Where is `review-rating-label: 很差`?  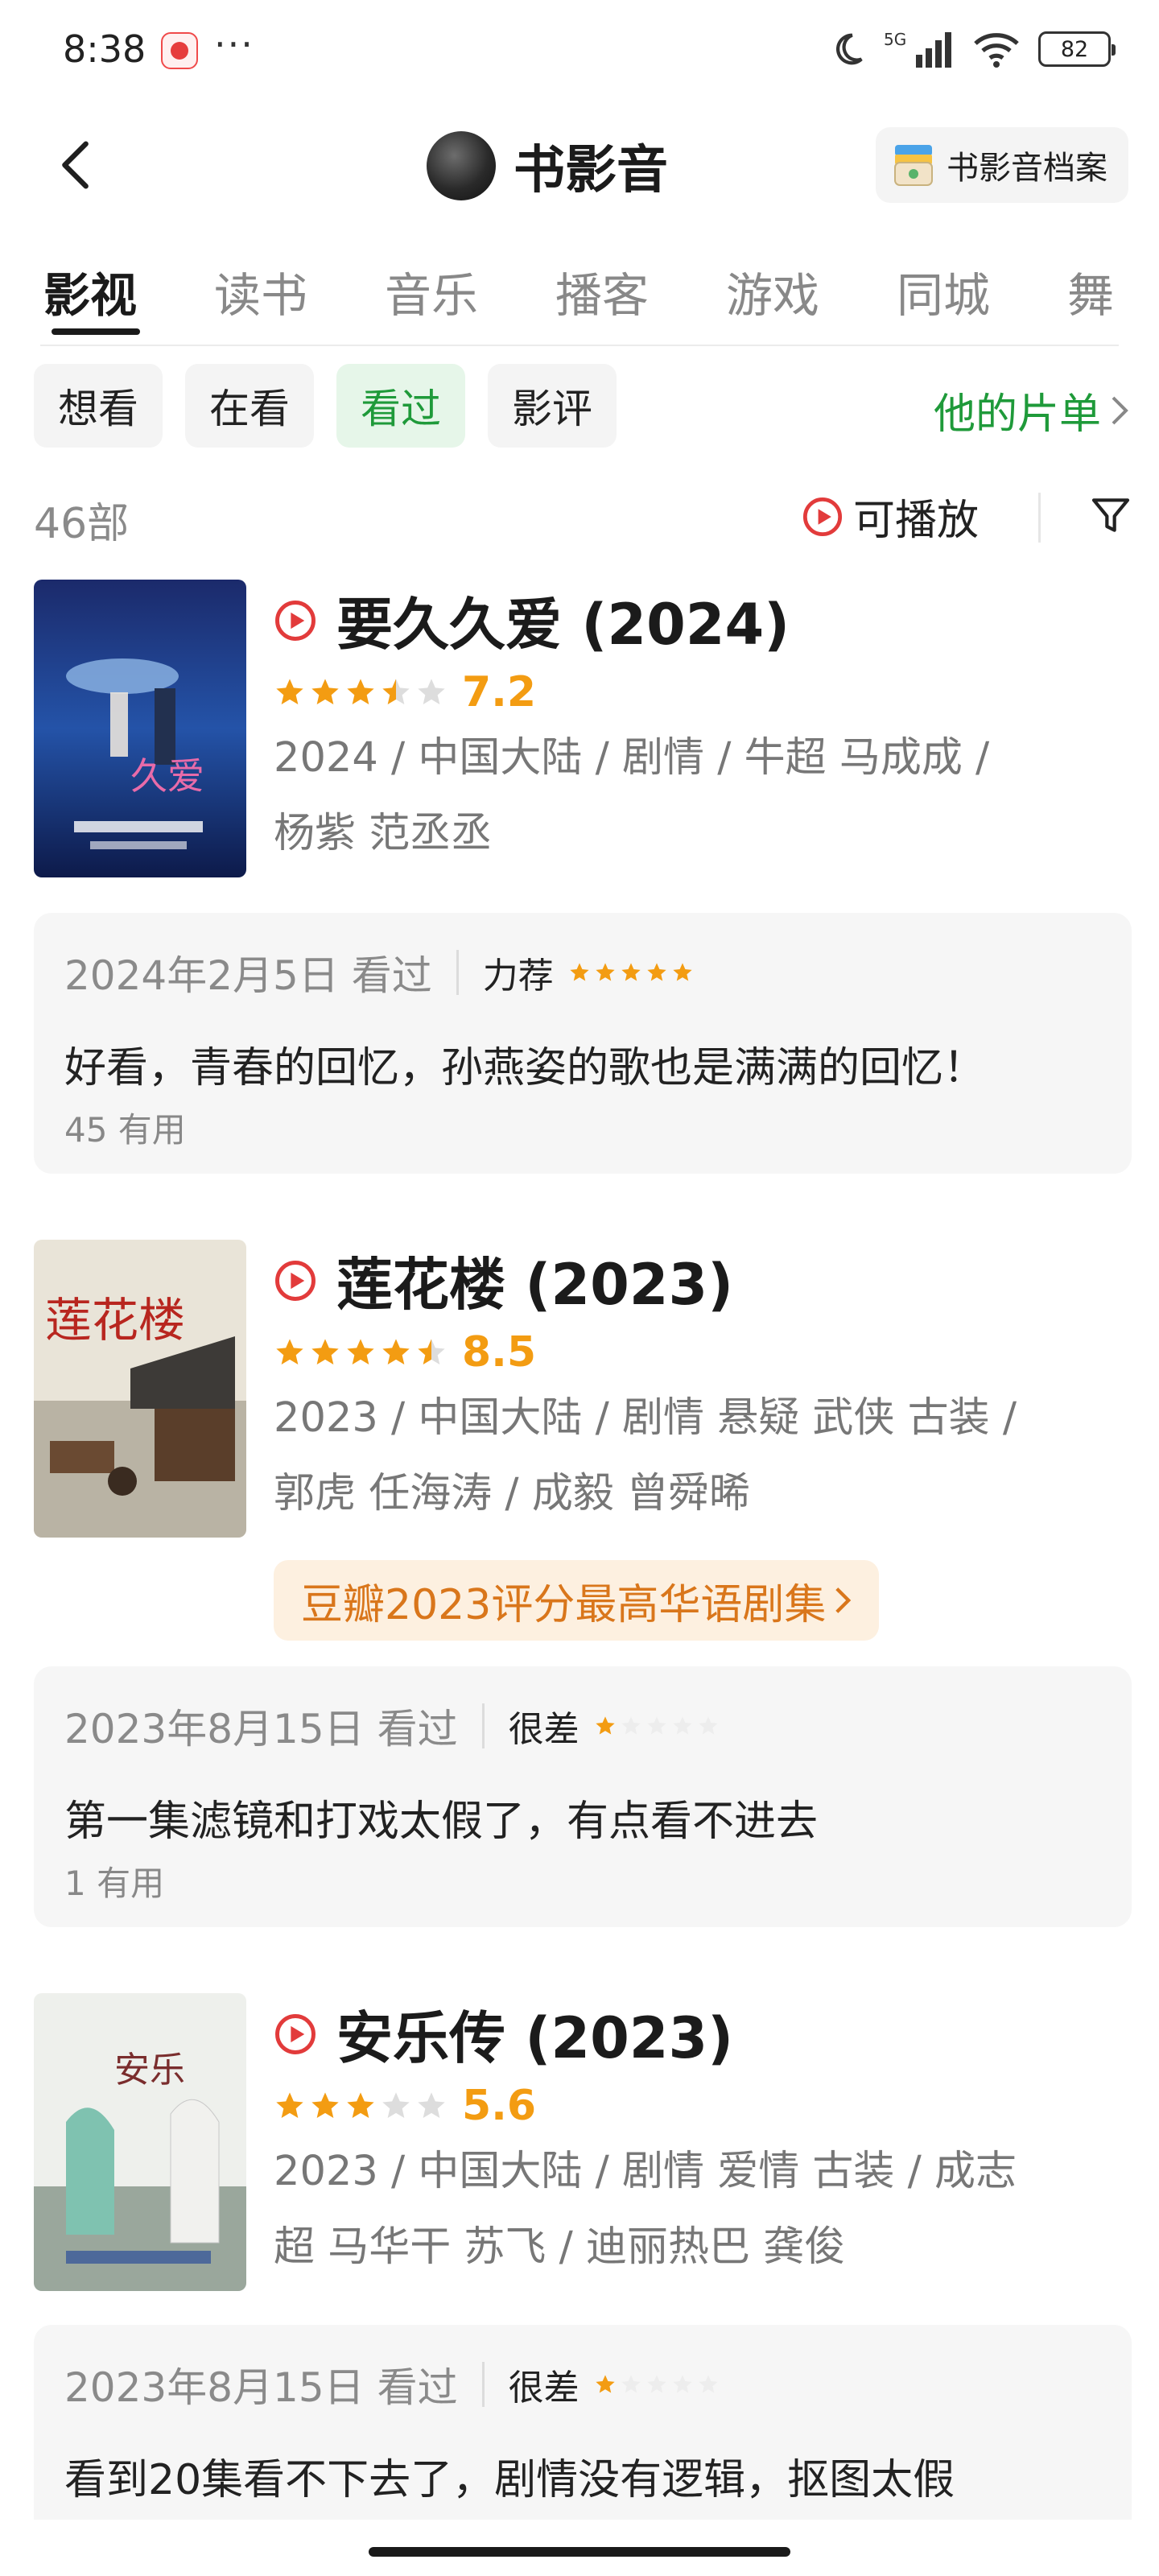
review-rating-label: 很差 is located at coordinates (544, 1729).